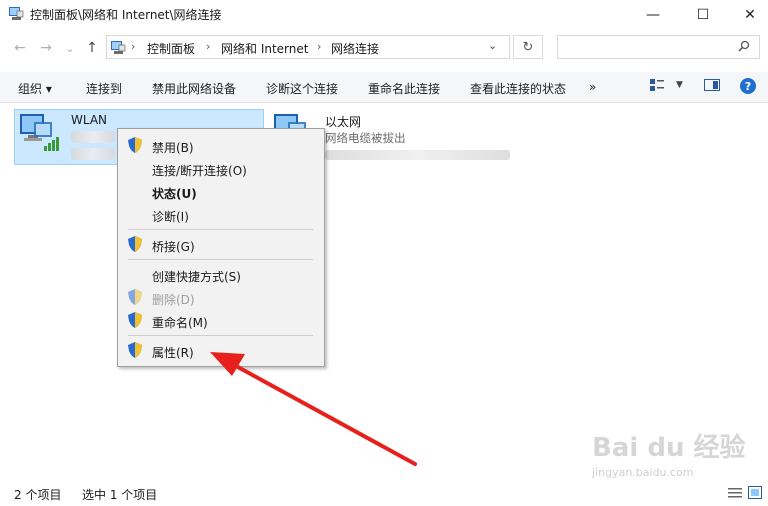 The image size is (768, 506). I want to click on status-item-count: 2 个项目, so click(38, 495).